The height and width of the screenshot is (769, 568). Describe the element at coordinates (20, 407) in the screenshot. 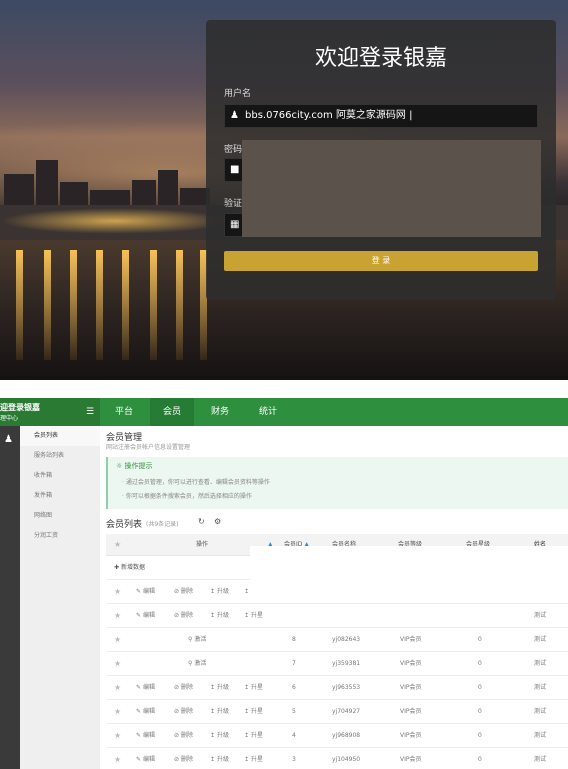

I see `brand-title: 迎登录银嘉` at that location.